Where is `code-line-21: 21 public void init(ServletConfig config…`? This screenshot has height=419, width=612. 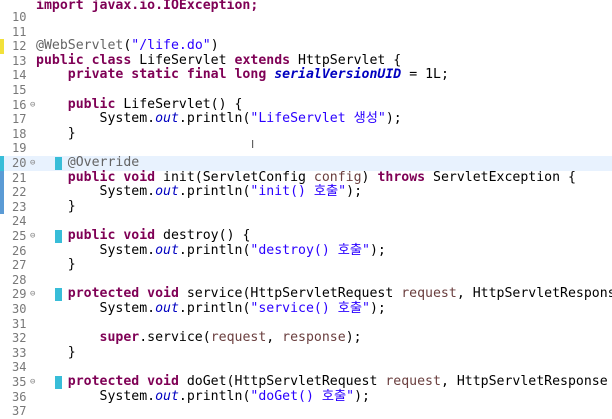 code-line-21: 21 public void init(ServletConfig config… is located at coordinates (306, 177).